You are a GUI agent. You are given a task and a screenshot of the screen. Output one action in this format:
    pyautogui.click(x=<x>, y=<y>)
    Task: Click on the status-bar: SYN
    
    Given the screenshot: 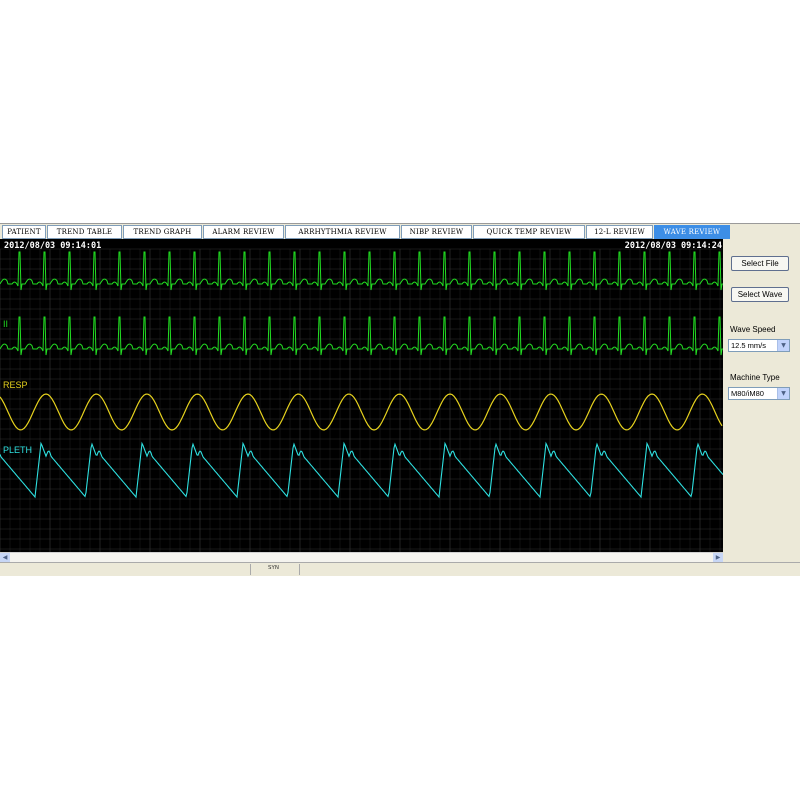 What is the action you would take?
    pyautogui.click(x=400, y=569)
    